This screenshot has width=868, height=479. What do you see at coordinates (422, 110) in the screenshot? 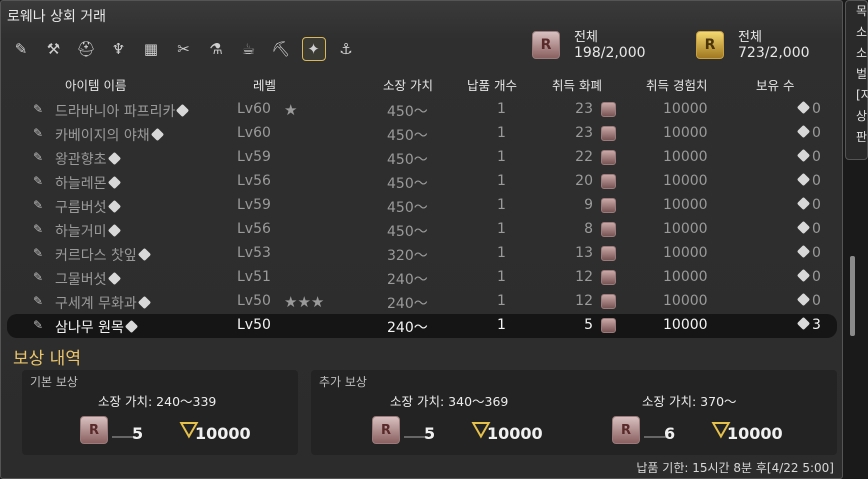
I see `table-row: ✎ 드라바니아 파프리카 Lv60 ★ 450～ 1 23 10000 0` at bounding box center [422, 110].